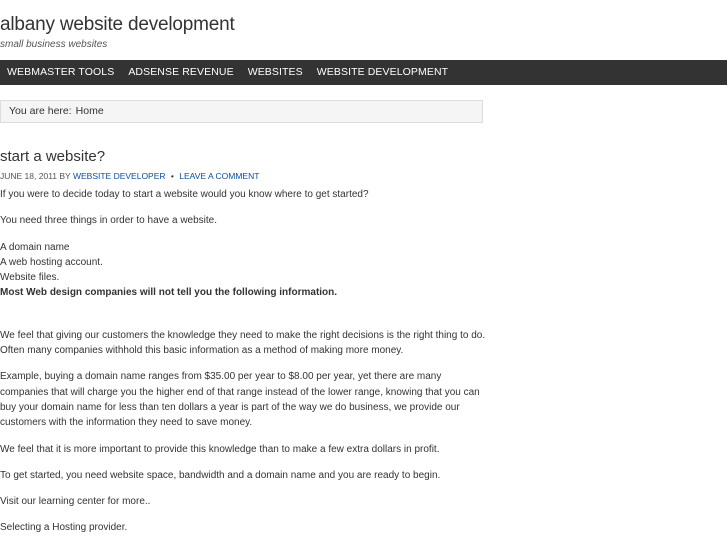 This screenshot has width=727, height=545. What do you see at coordinates (54, 44) in the screenshot?
I see `site-description: small business websites` at bounding box center [54, 44].